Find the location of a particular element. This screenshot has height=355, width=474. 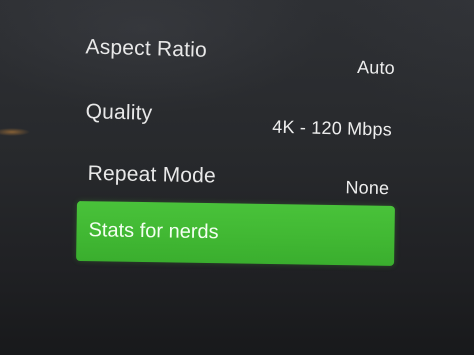

menu-item-label: Stats for nerds is located at coordinates (153, 231).